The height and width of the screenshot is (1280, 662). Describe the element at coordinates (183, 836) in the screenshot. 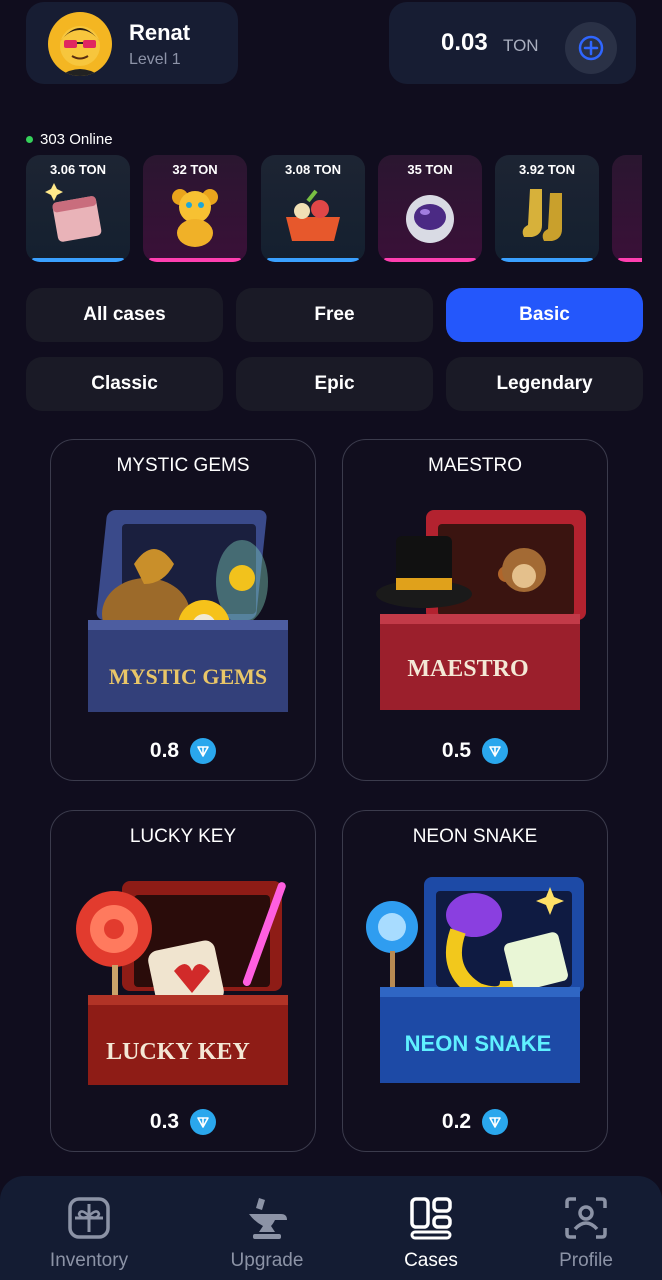

I see `case-title: LUCKY KEY` at that location.